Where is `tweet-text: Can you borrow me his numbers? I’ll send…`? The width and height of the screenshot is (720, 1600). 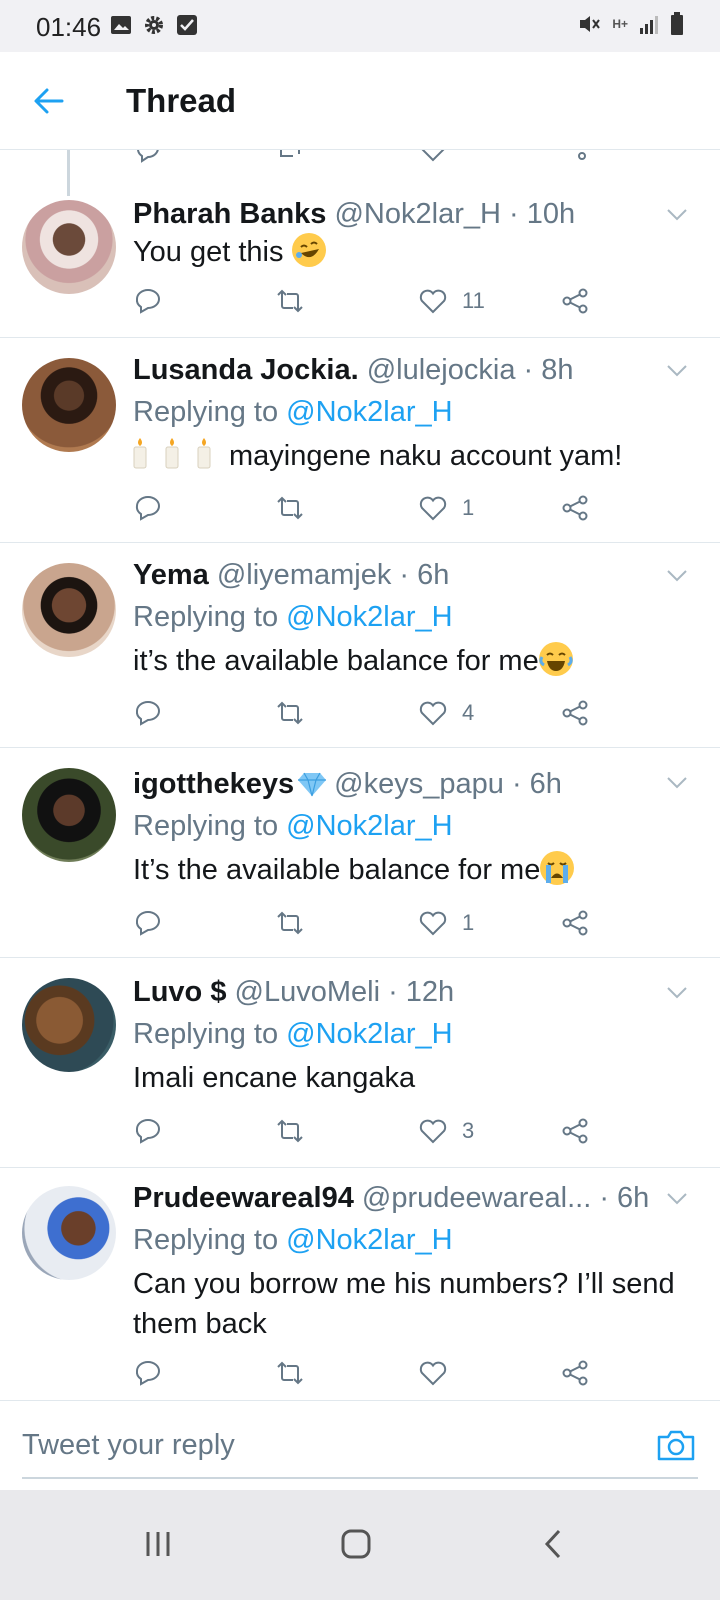 tweet-text: Can you borrow me his numbers? I’ll send… is located at coordinates (404, 1304).